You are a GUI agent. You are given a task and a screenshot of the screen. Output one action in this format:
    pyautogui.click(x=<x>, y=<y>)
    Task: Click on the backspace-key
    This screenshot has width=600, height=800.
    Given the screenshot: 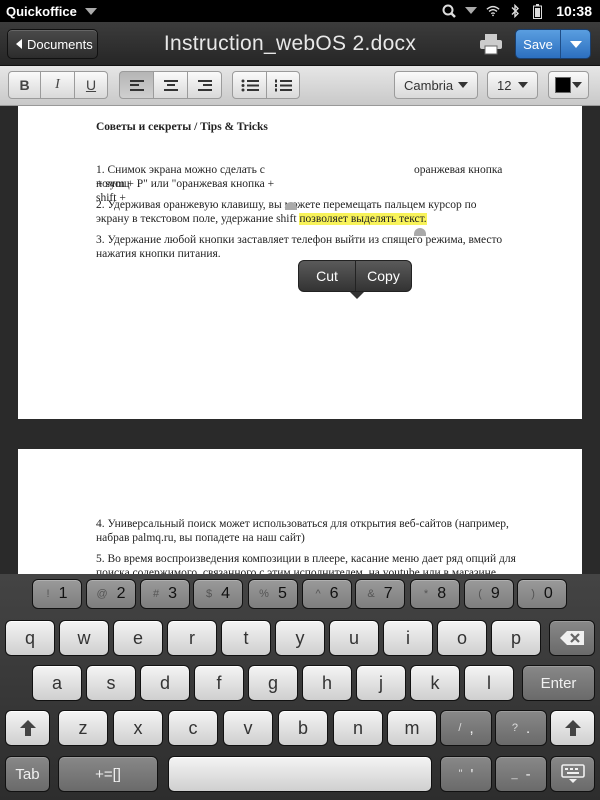 What is the action you would take?
    pyautogui.click(x=572, y=638)
    